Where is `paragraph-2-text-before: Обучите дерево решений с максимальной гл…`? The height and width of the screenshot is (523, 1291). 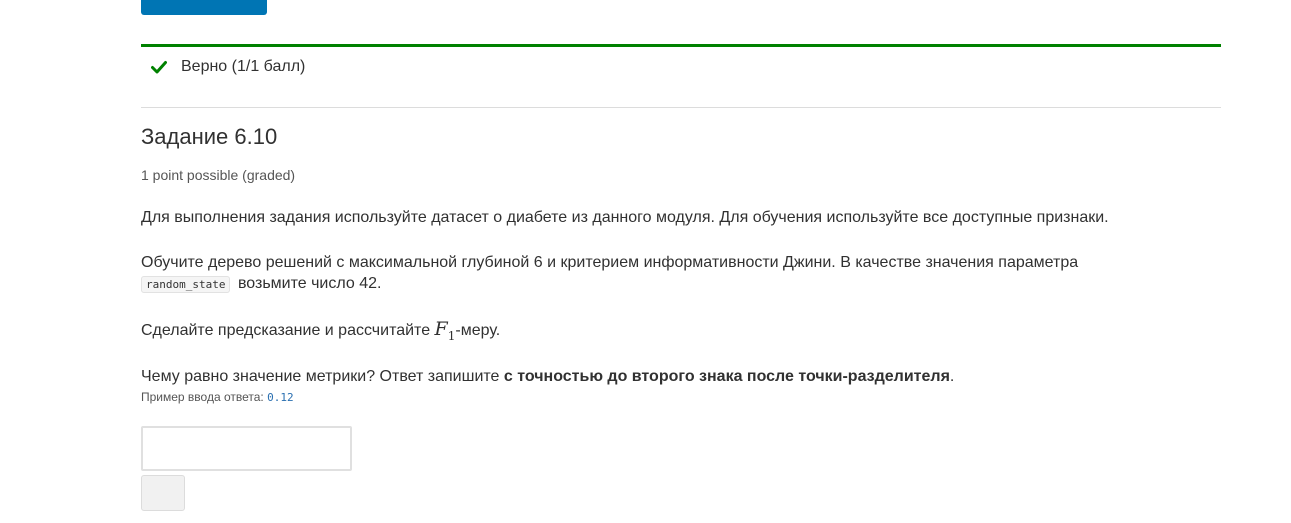
paragraph-2-text-before: Обучите дерево решений с максимальной гл… is located at coordinates (610, 262).